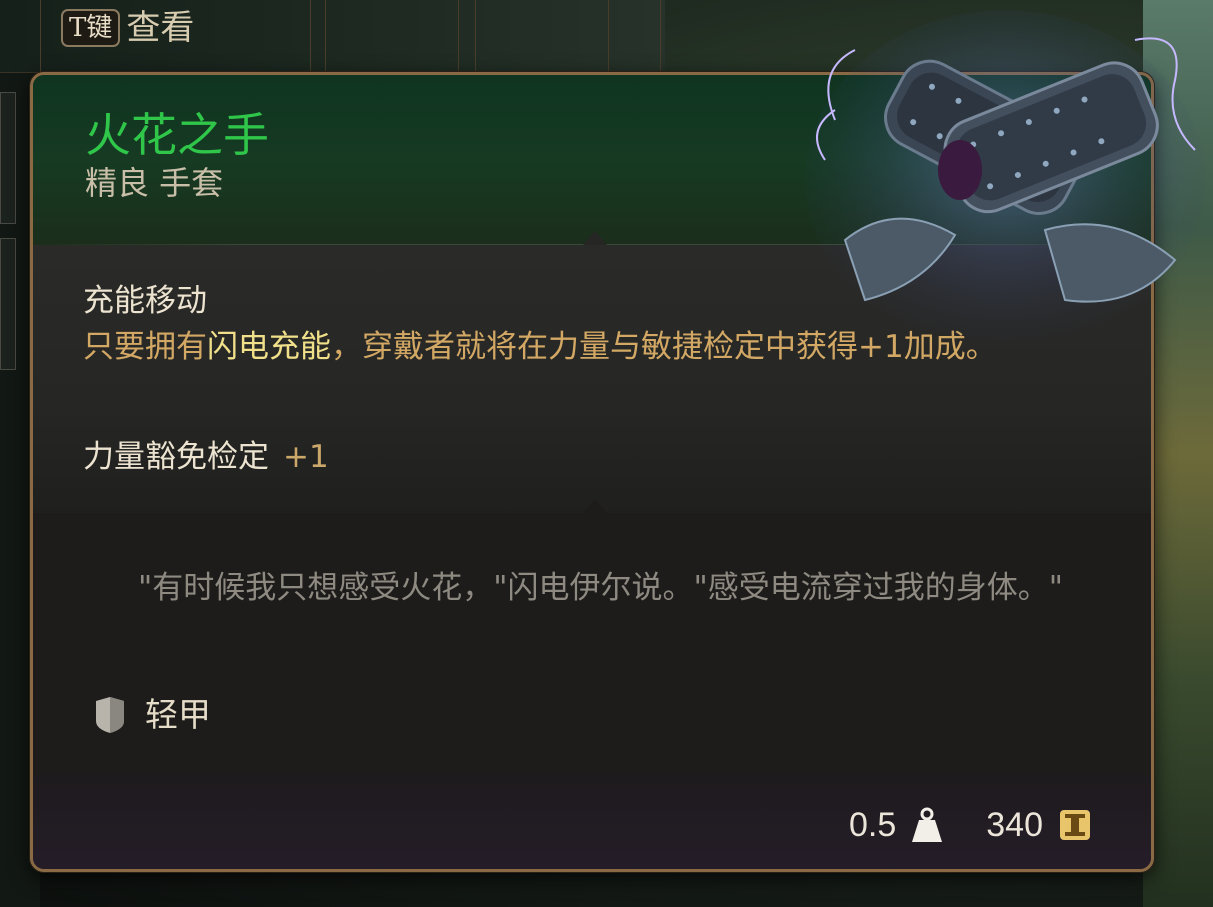 The width and height of the screenshot is (1213, 907). Describe the element at coordinates (178, 714) in the screenshot. I see `armor-type-label: 轻甲` at that location.